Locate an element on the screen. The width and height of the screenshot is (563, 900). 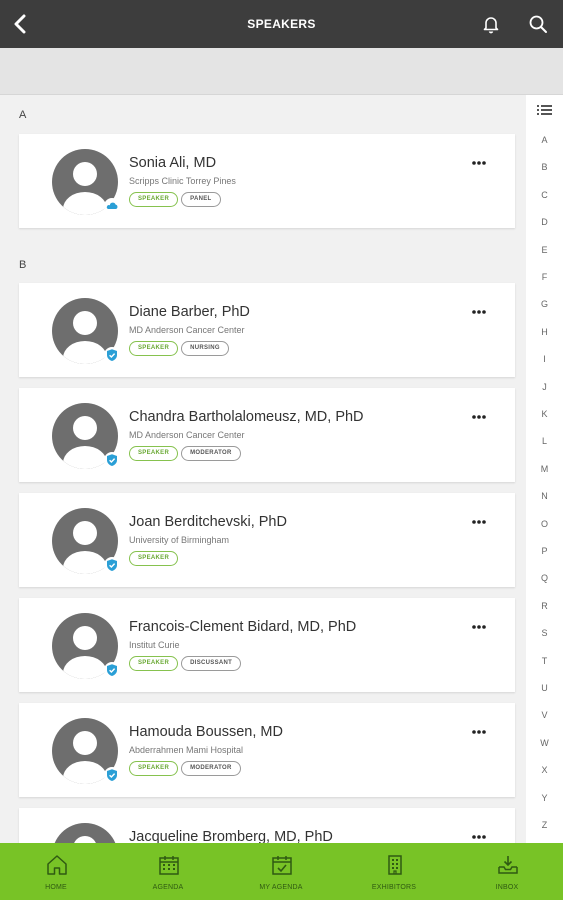
speaker-name: Joan Berditchevski, PhD is located at coordinates (208, 522).